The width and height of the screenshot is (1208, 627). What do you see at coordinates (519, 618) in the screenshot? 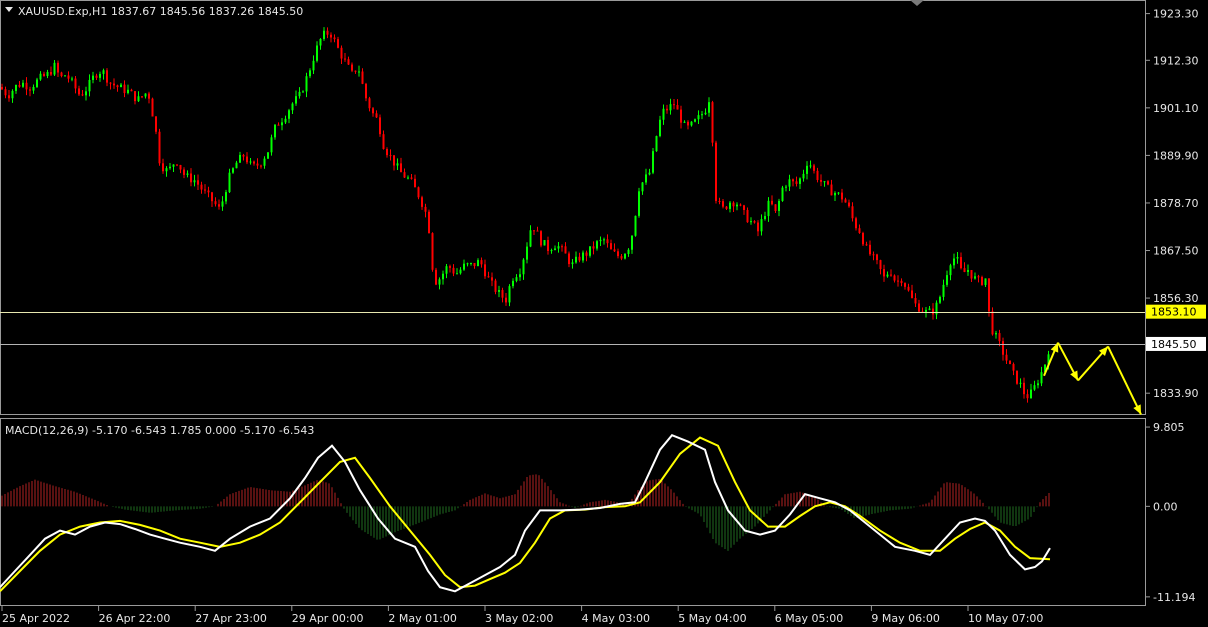
I see `time-tick-label: 3 May 02:00` at bounding box center [519, 618].